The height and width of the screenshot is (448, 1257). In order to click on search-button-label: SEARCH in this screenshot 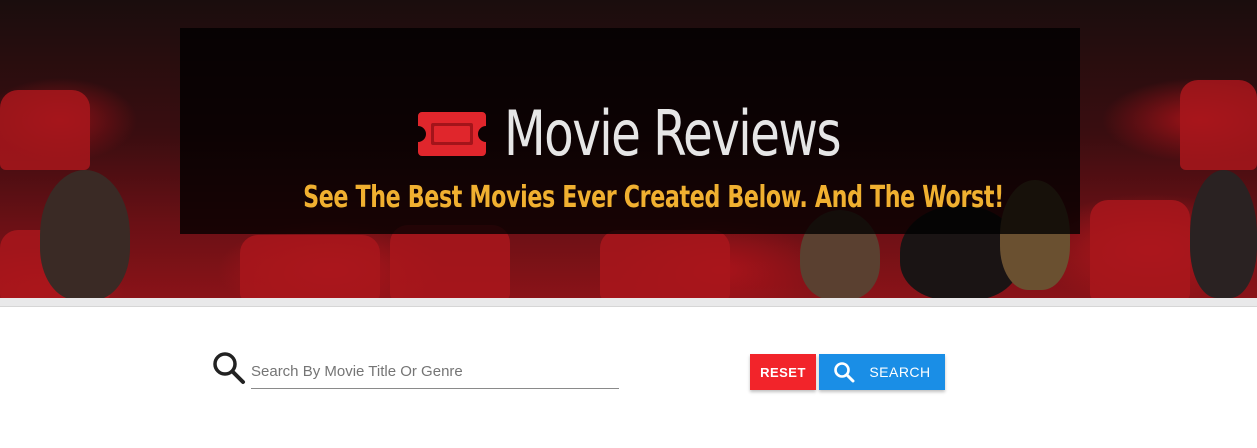, I will do `click(900, 372)`.